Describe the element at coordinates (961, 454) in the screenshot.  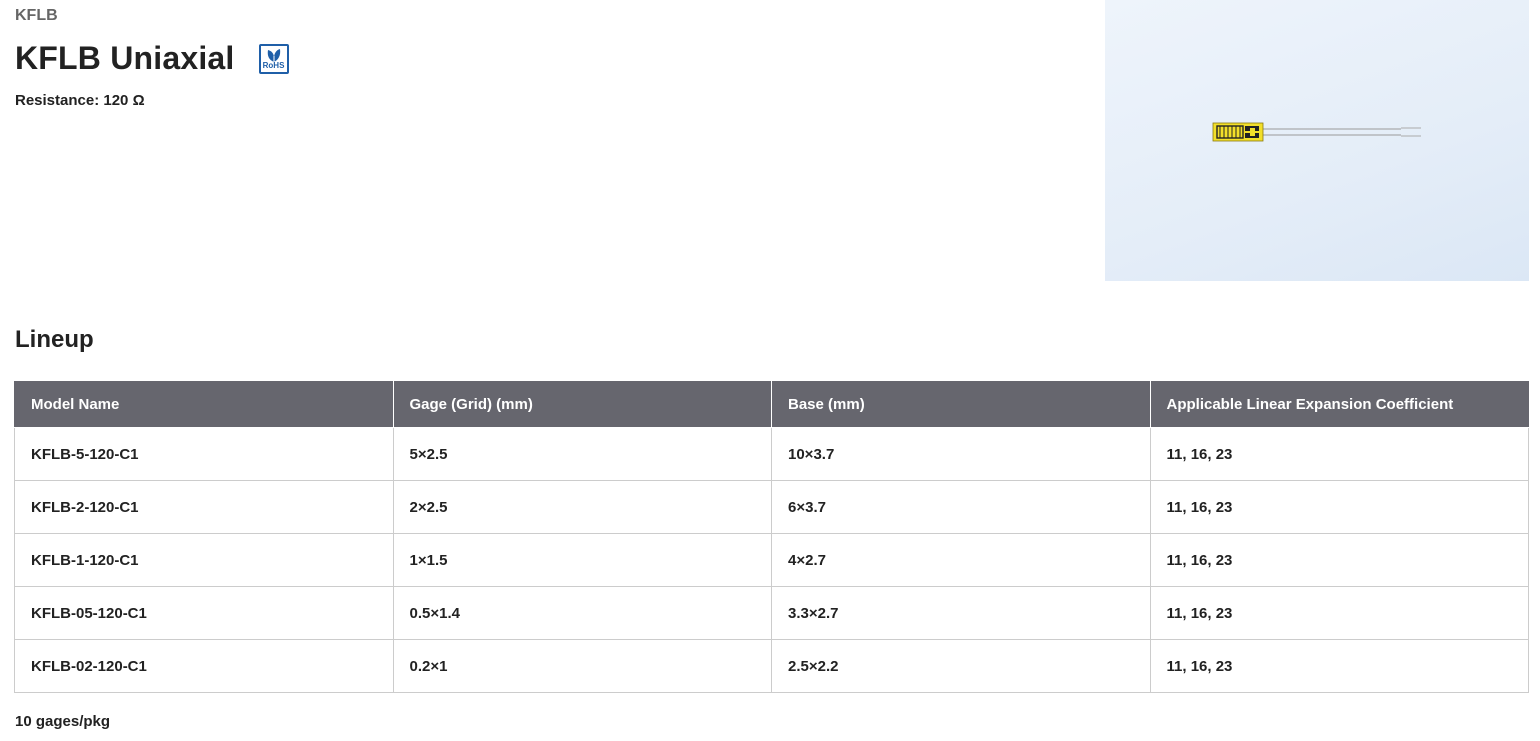
I see `cell-base: 10×3.7` at that location.